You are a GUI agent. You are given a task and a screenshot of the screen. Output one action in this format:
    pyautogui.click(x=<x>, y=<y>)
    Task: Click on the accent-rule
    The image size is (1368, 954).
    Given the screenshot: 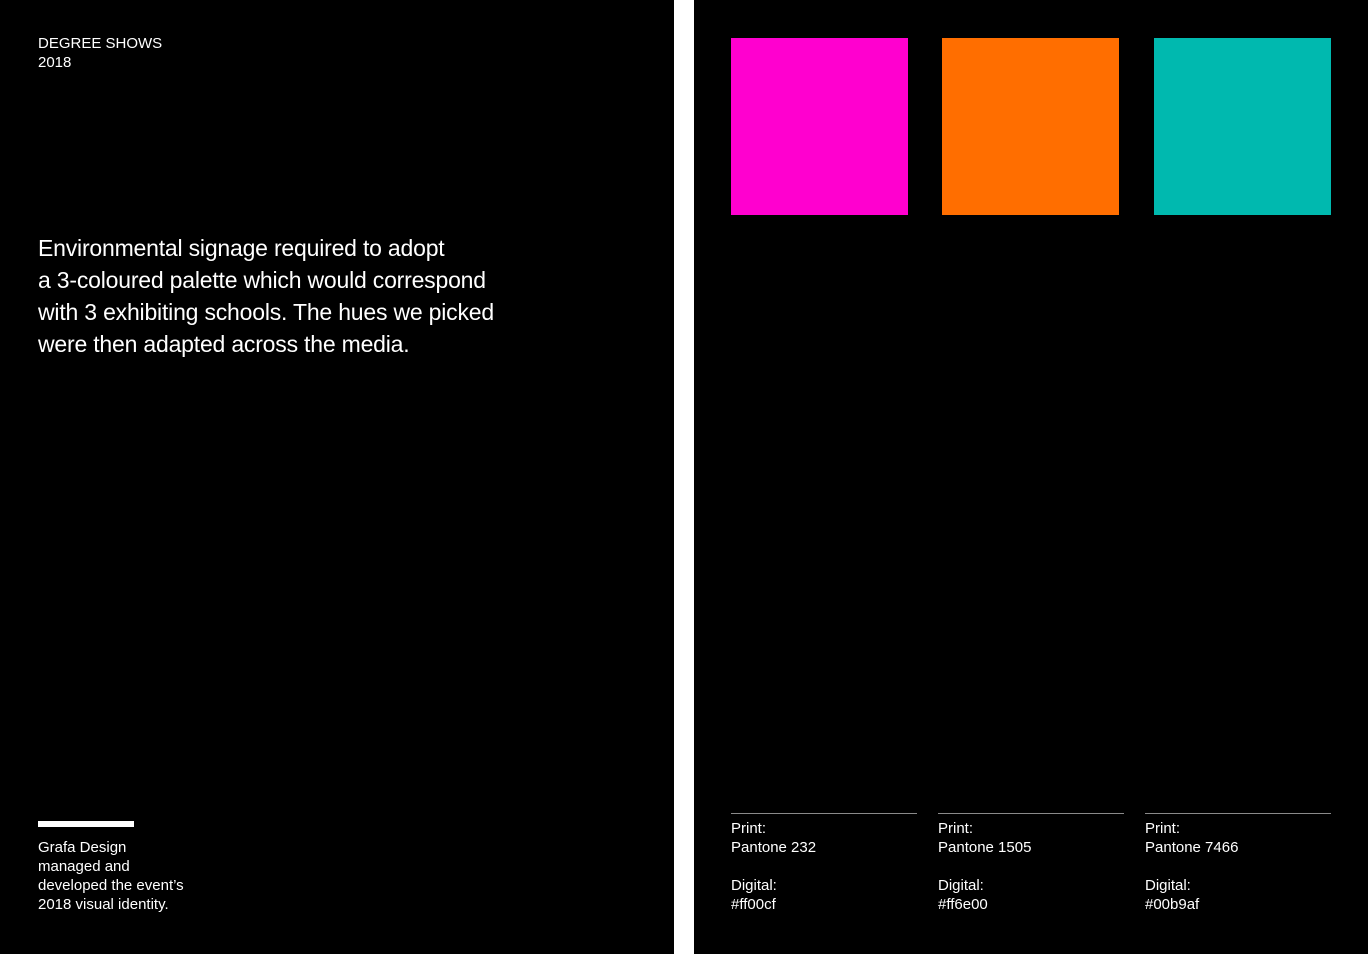 What is the action you would take?
    pyautogui.click(x=86, y=824)
    